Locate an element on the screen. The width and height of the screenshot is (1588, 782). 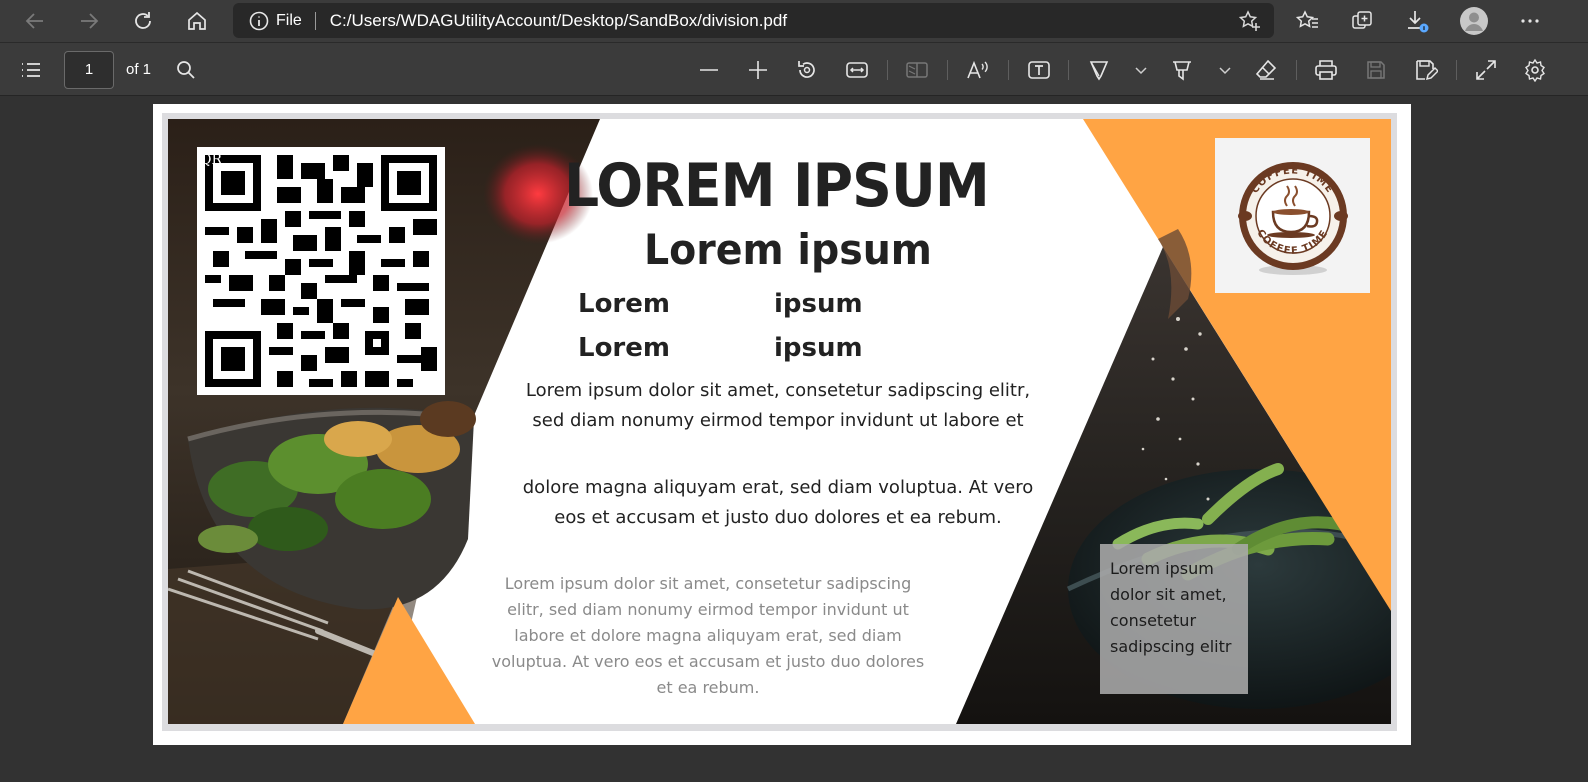
search-icon is located at coordinates (186, 70).